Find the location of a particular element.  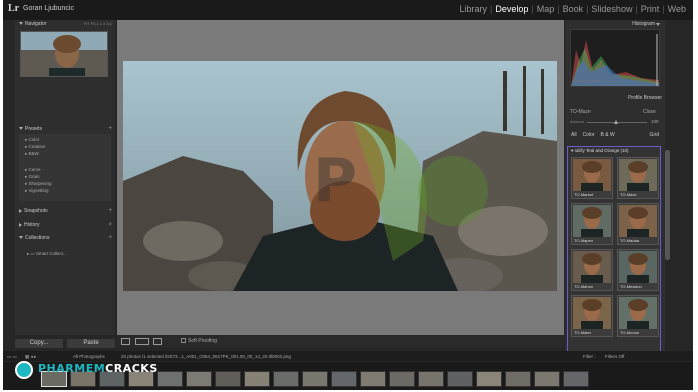

module-print: Print is located at coordinates (650, 9).